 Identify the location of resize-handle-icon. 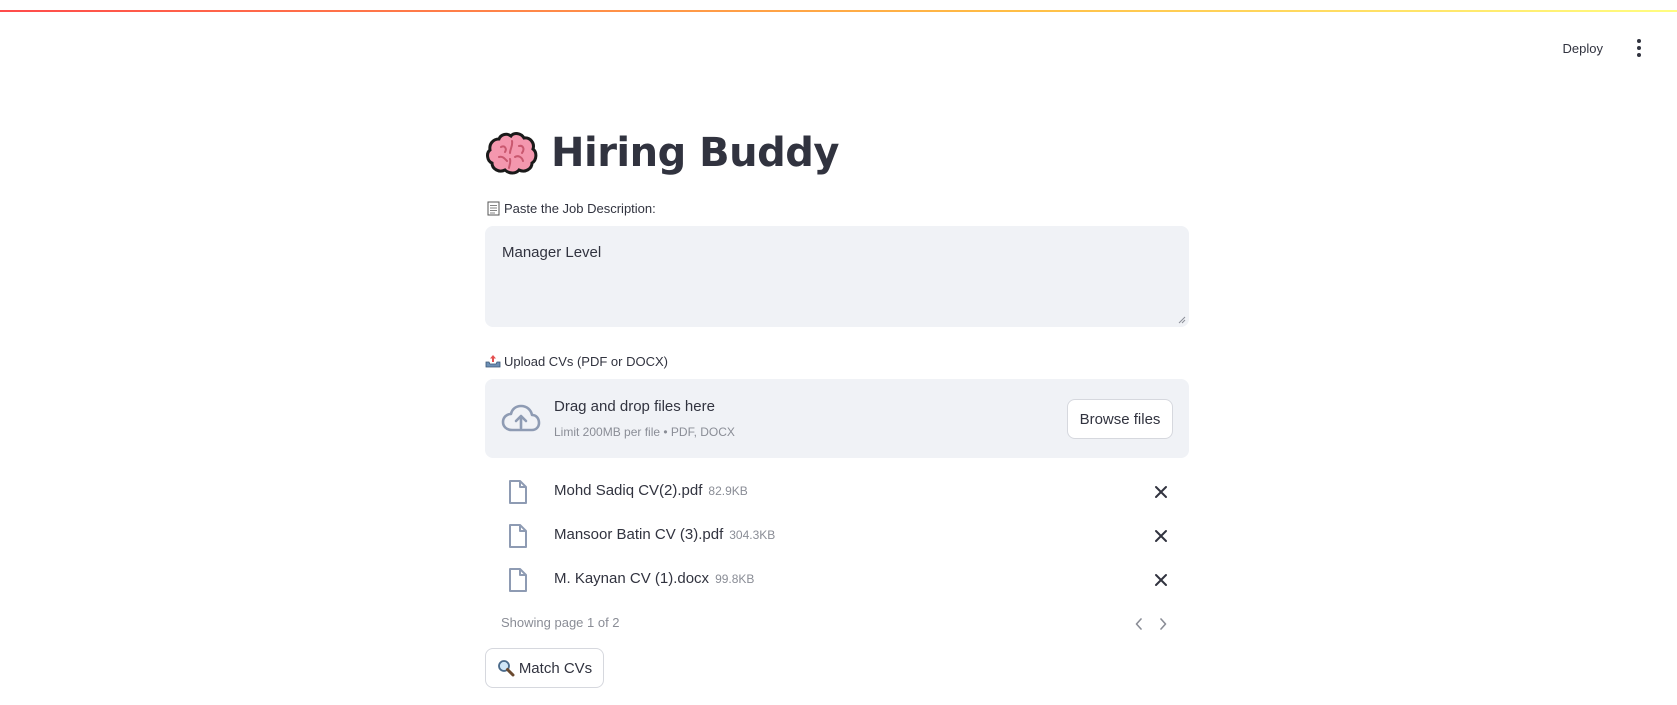
(1182, 320).